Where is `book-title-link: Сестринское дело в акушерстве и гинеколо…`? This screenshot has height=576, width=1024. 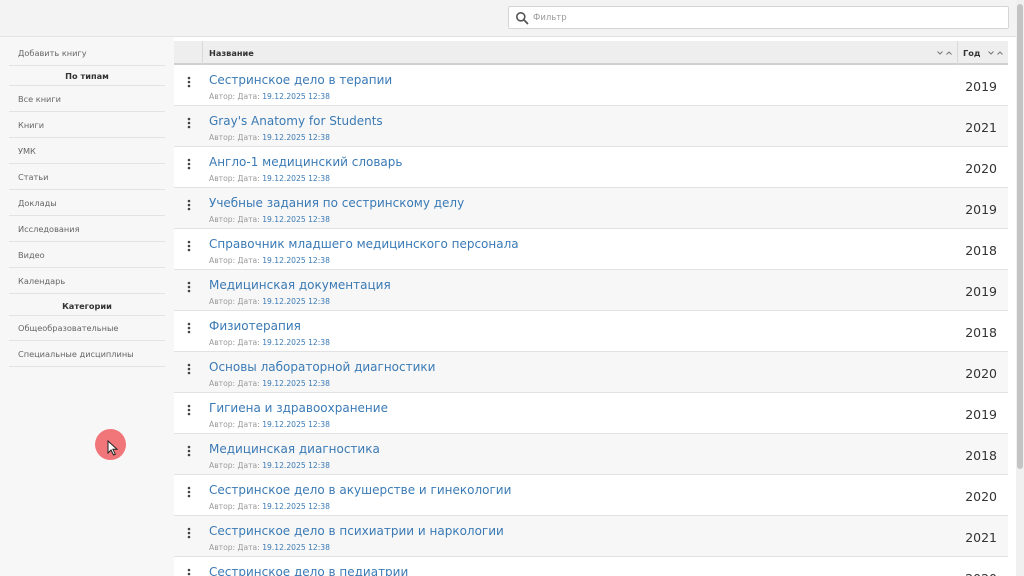 book-title-link: Сестринское дело в акушерстве и гинеколо… is located at coordinates (360, 490).